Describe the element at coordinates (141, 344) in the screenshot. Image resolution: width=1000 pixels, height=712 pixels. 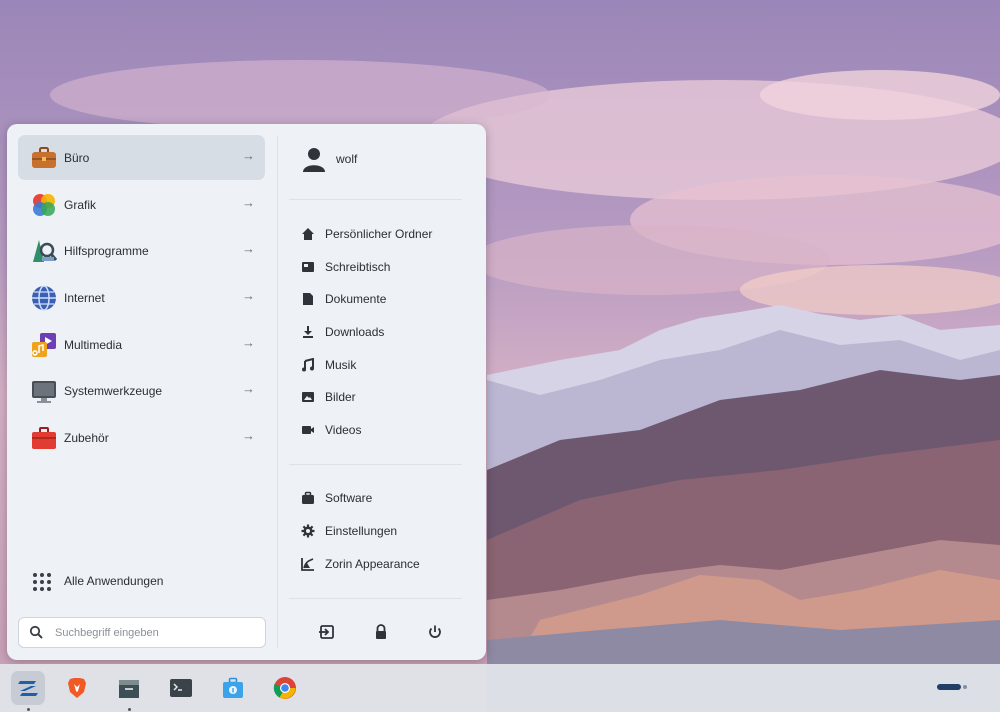
I see `category-multimedia: Multimedia →` at that location.